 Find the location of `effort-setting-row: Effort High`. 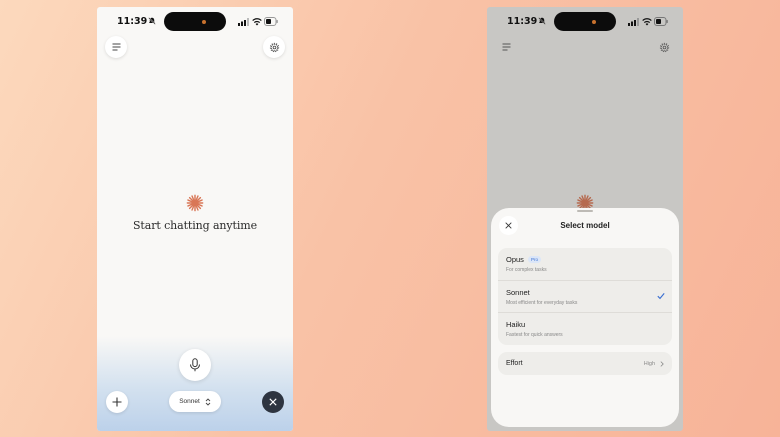

effort-setting-row: Effort High is located at coordinates (585, 363).